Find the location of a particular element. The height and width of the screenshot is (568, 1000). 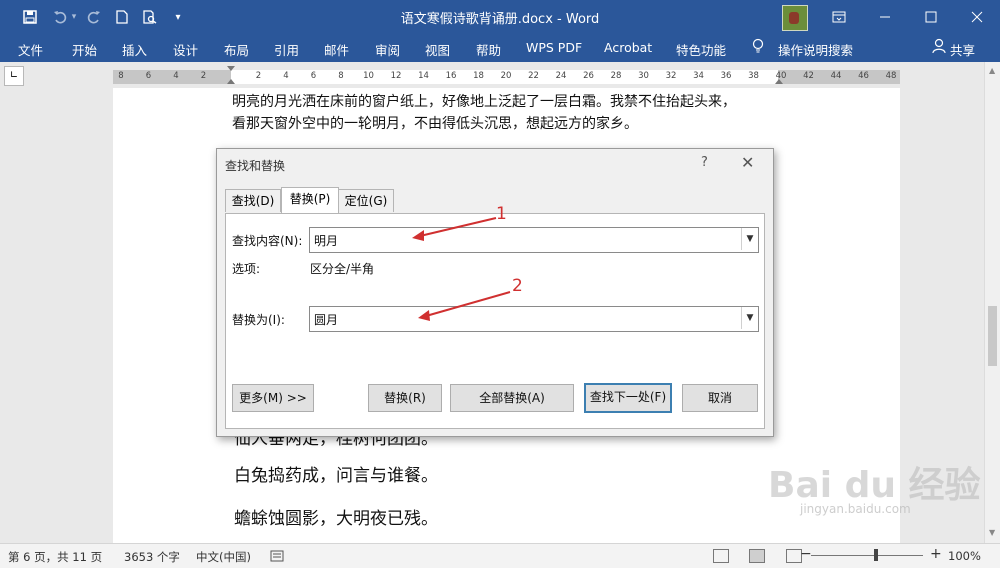

baidu-watermark-url: jingyan.baidu.com is located at coordinates (855, 509).